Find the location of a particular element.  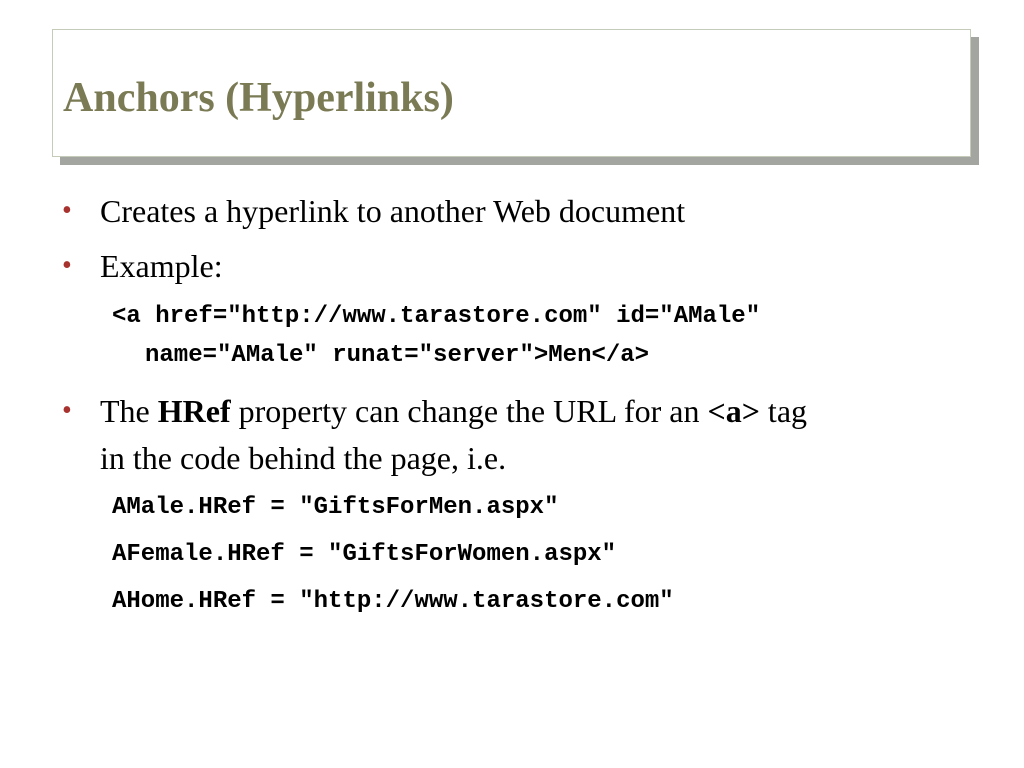

bullet-3-part-3: tag is located at coordinates (783, 411).